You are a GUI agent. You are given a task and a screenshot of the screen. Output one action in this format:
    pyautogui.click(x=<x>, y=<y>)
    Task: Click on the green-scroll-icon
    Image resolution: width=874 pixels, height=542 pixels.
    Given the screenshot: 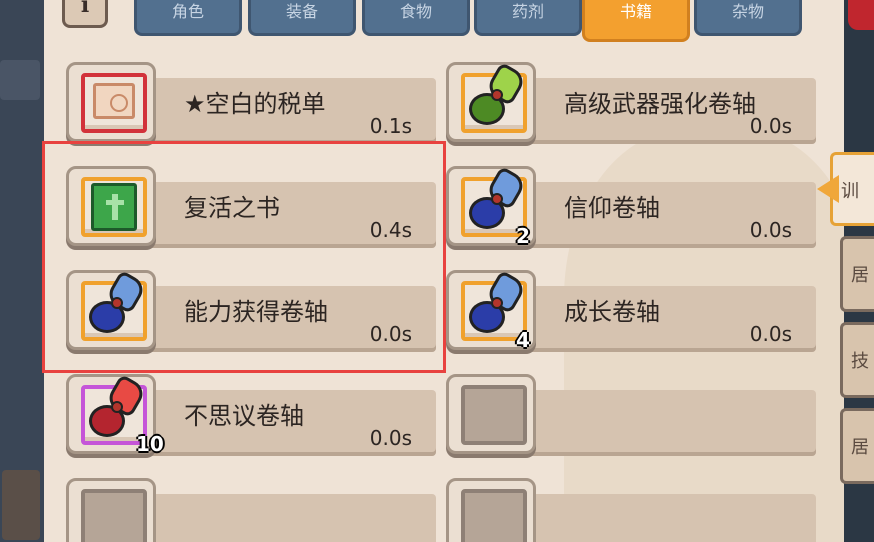 What is the action you would take?
    pyautogui.click(x=498, y=95)
    